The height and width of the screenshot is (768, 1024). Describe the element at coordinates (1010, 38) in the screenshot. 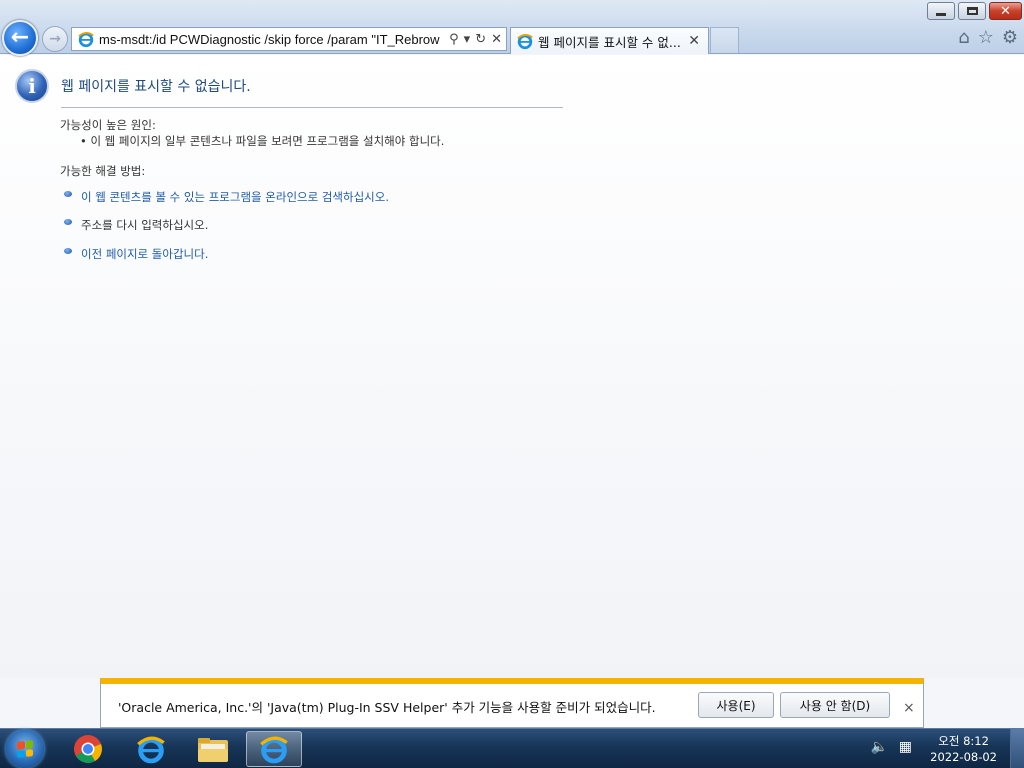

I see `gear-icon: ⚙` at that location.